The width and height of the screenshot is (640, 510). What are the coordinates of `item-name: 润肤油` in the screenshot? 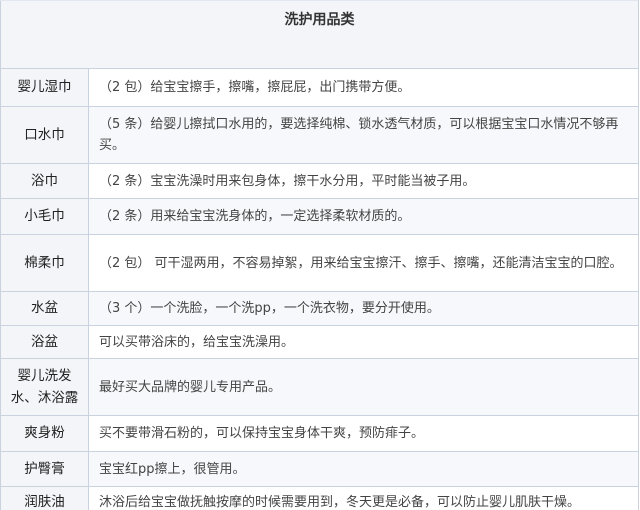 It's located at (44, 498).